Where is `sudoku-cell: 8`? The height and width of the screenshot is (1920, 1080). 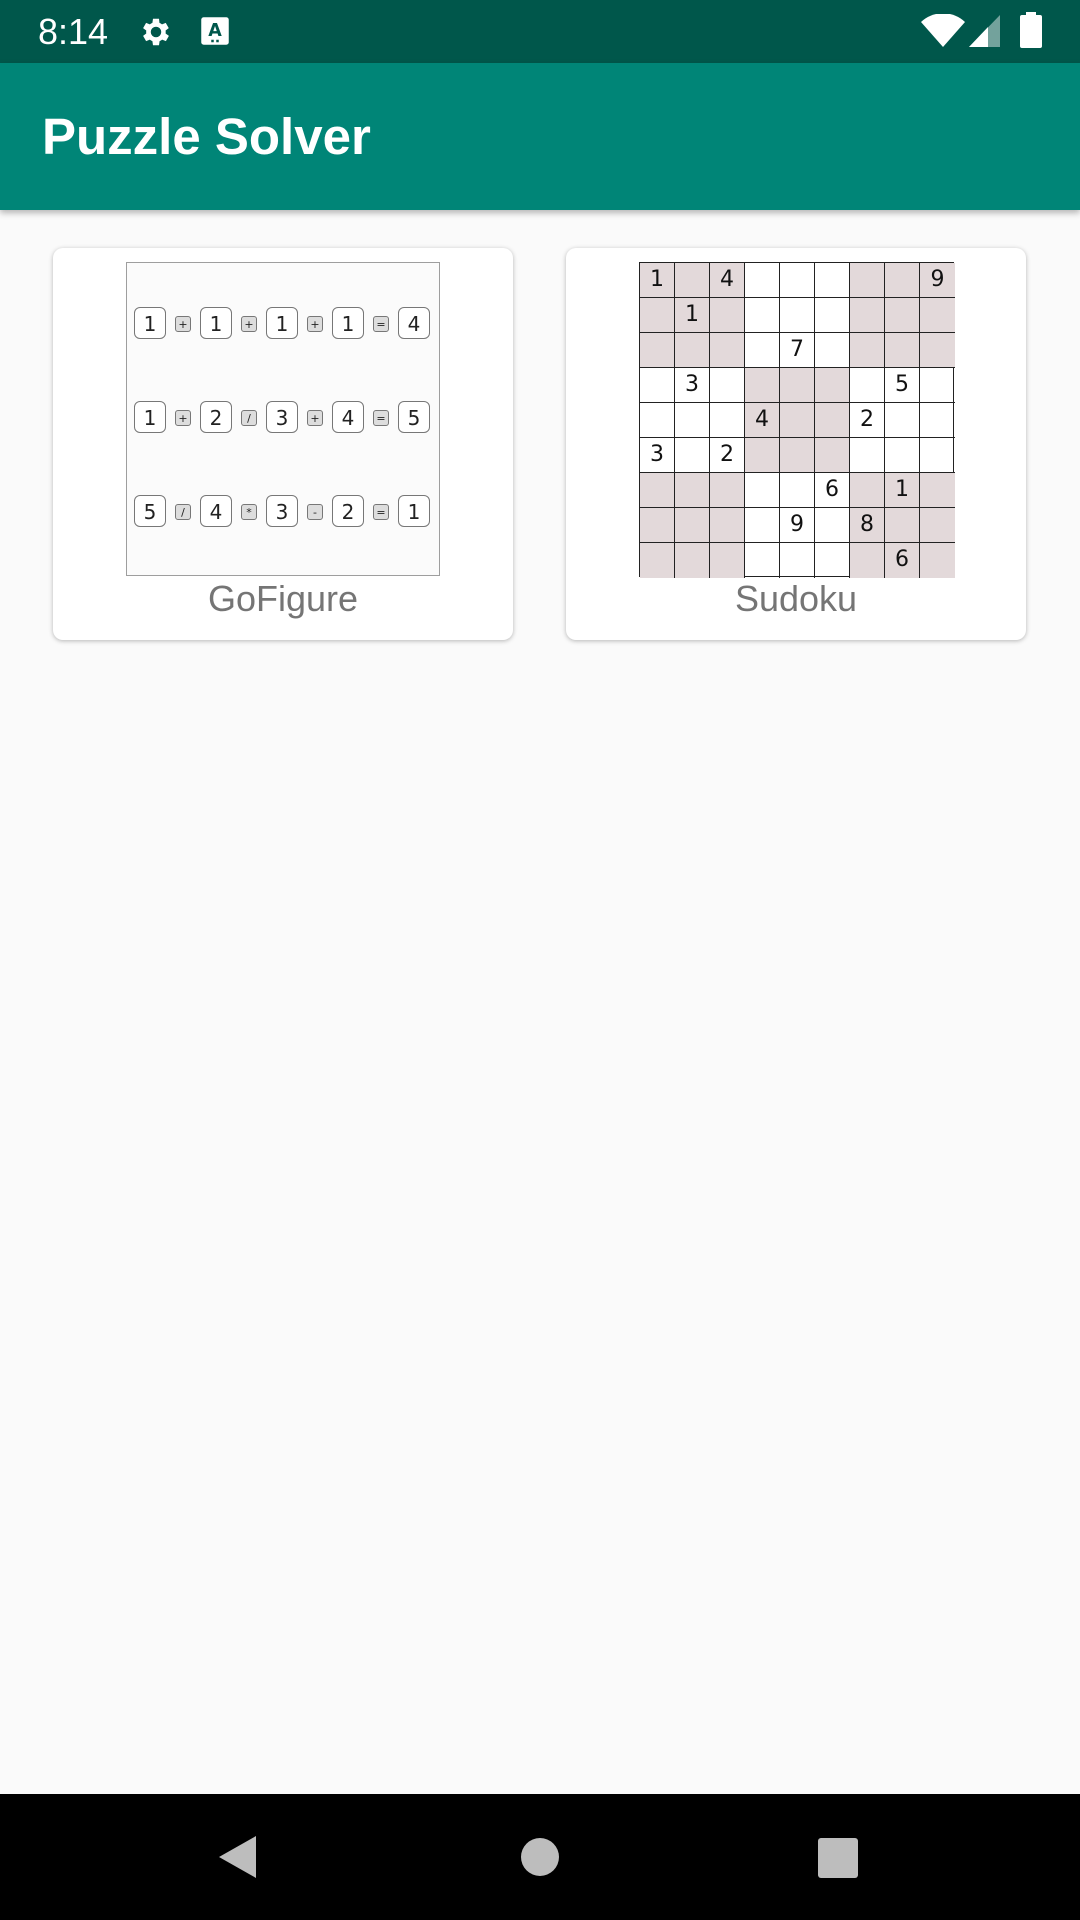
sudoku-cell: 8 is located at coordinates (867, 525).